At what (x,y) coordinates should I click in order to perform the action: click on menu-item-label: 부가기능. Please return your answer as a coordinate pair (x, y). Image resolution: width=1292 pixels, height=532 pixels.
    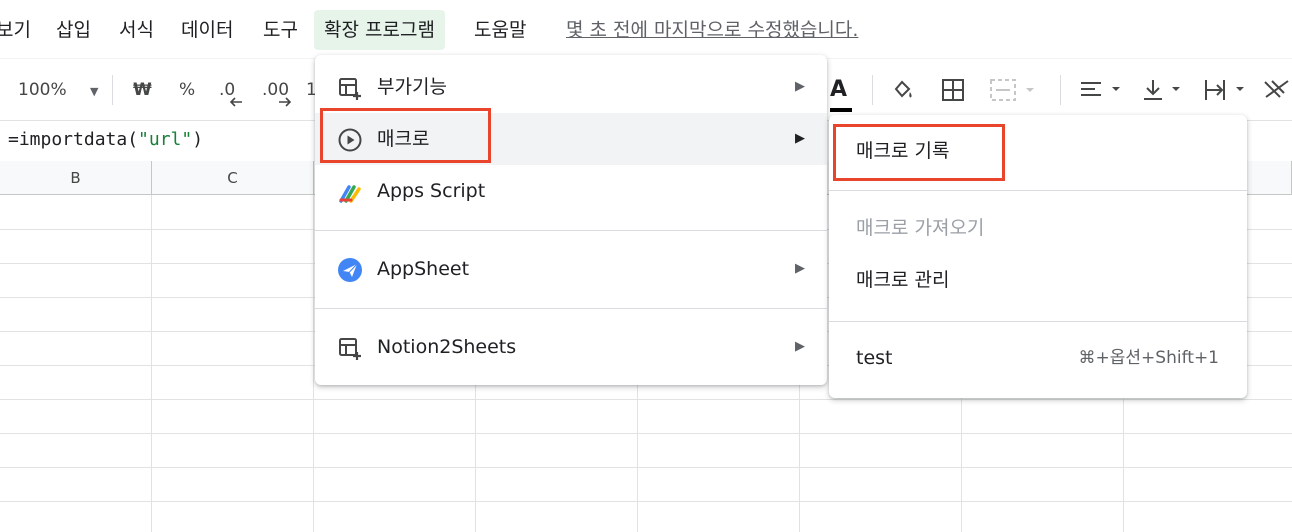
    Looking at the image, I should click on (412, 87).